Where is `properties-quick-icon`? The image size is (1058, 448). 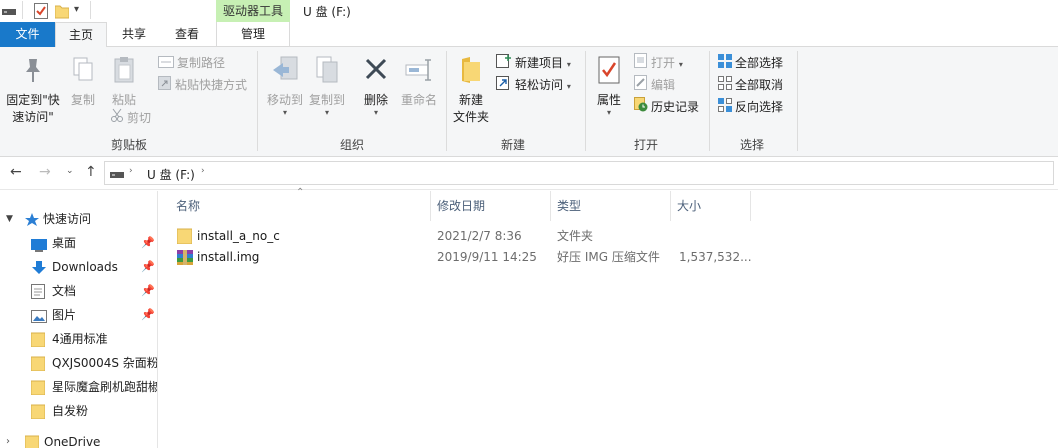 properties-quick-icon is located at coordinates (41, 12).